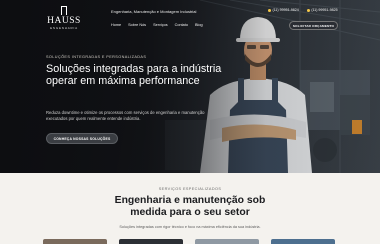 This screenshot has width=380, height=244. Describe the element at coordinates (190, 241) in the screenshot. I see `service-cards` at that location.